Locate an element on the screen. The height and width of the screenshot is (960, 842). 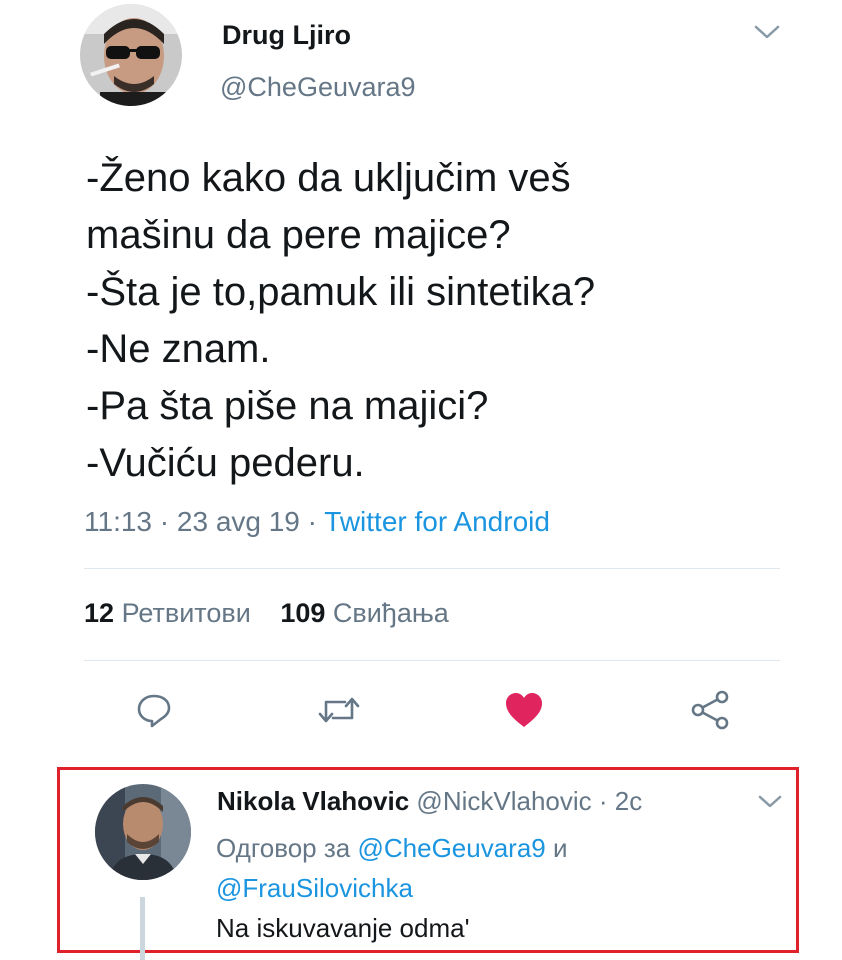
tweet-time: 11:13 is located at coordinates (118, 521).